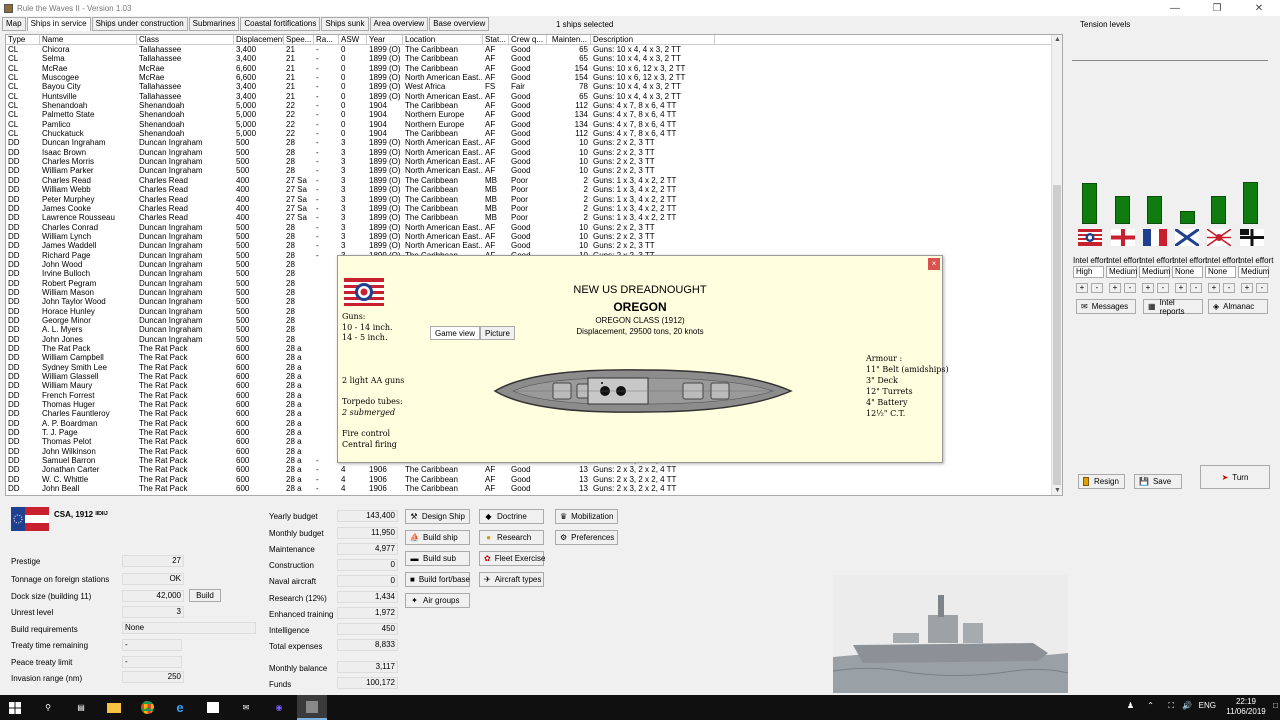 This screenshot has height=720, width=1280. Describe the element at coordinates (1121, 272) in the screenshot. I see `intel-effort-uk: Medium` at that location.